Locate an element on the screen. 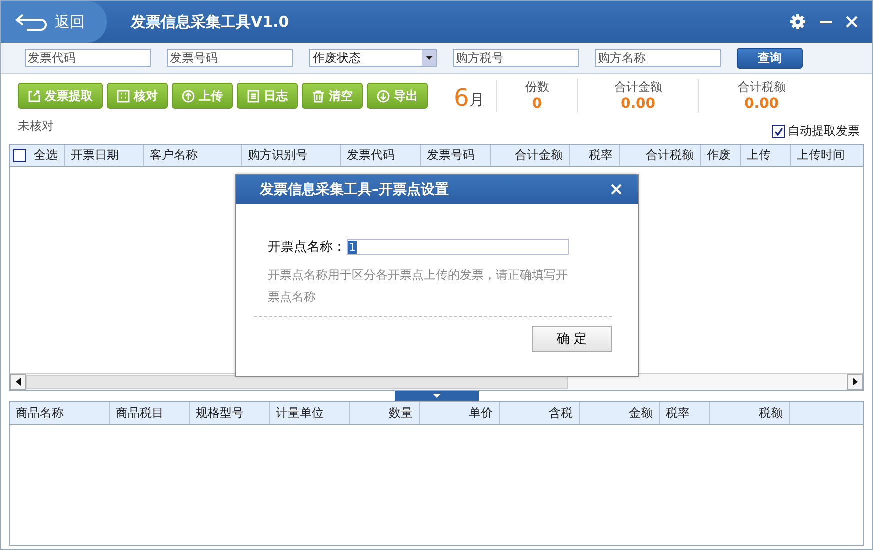 The width and height of the screenshot is (873, 550). month-number: 6 is located at coordinates (462, 98).